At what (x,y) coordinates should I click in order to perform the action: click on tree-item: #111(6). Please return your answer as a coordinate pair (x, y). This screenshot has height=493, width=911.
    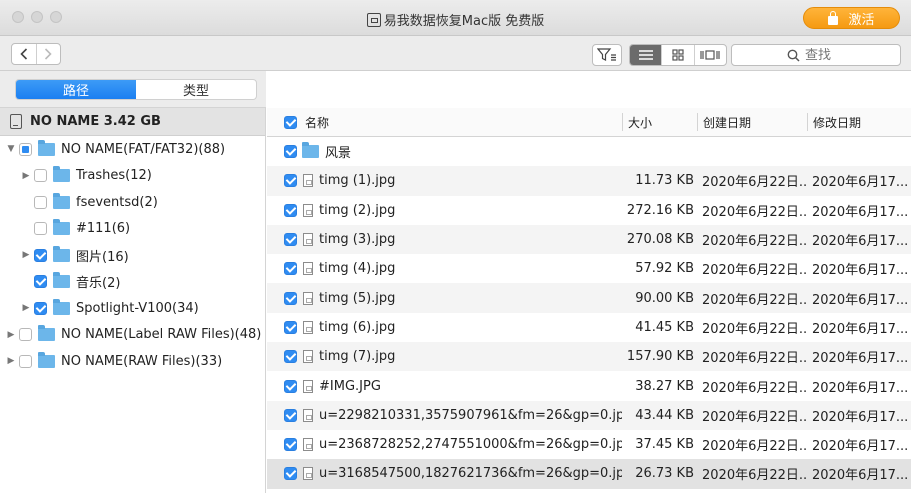
    Looking at the image, I should click on (132, 229).